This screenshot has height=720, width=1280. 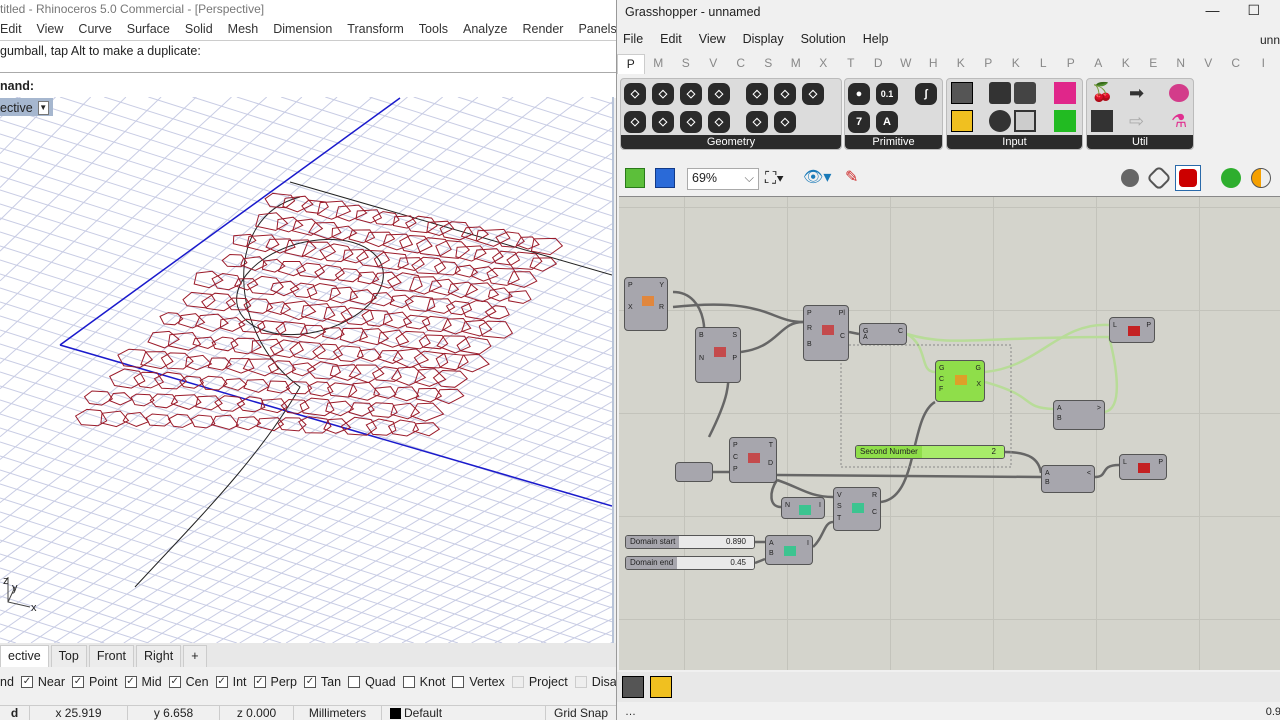 I want to click on menu-item: Tools, so click(x=437, y=30).